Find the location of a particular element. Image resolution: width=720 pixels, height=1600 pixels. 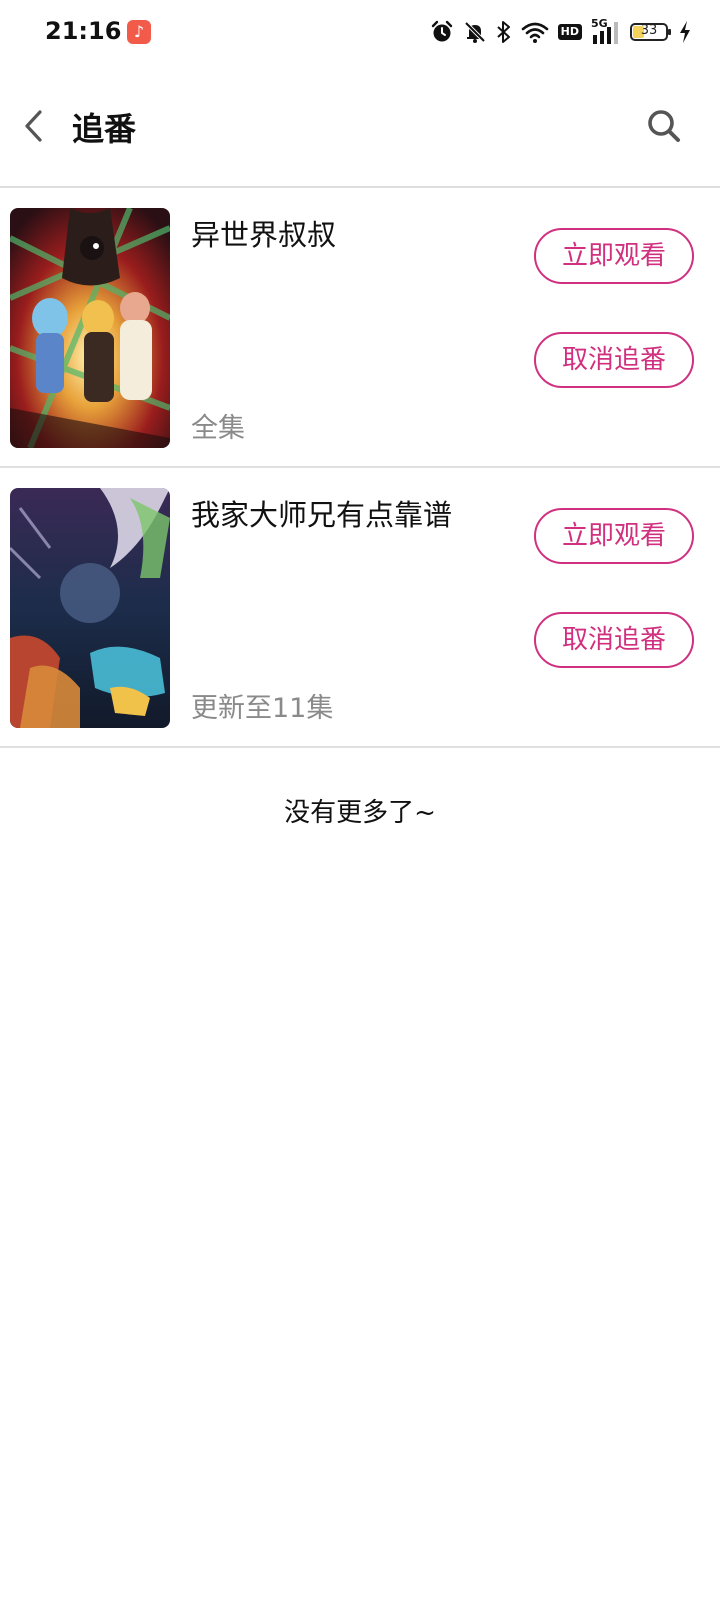

top-app-bar: 追番 is located at coordinates (360, 126).